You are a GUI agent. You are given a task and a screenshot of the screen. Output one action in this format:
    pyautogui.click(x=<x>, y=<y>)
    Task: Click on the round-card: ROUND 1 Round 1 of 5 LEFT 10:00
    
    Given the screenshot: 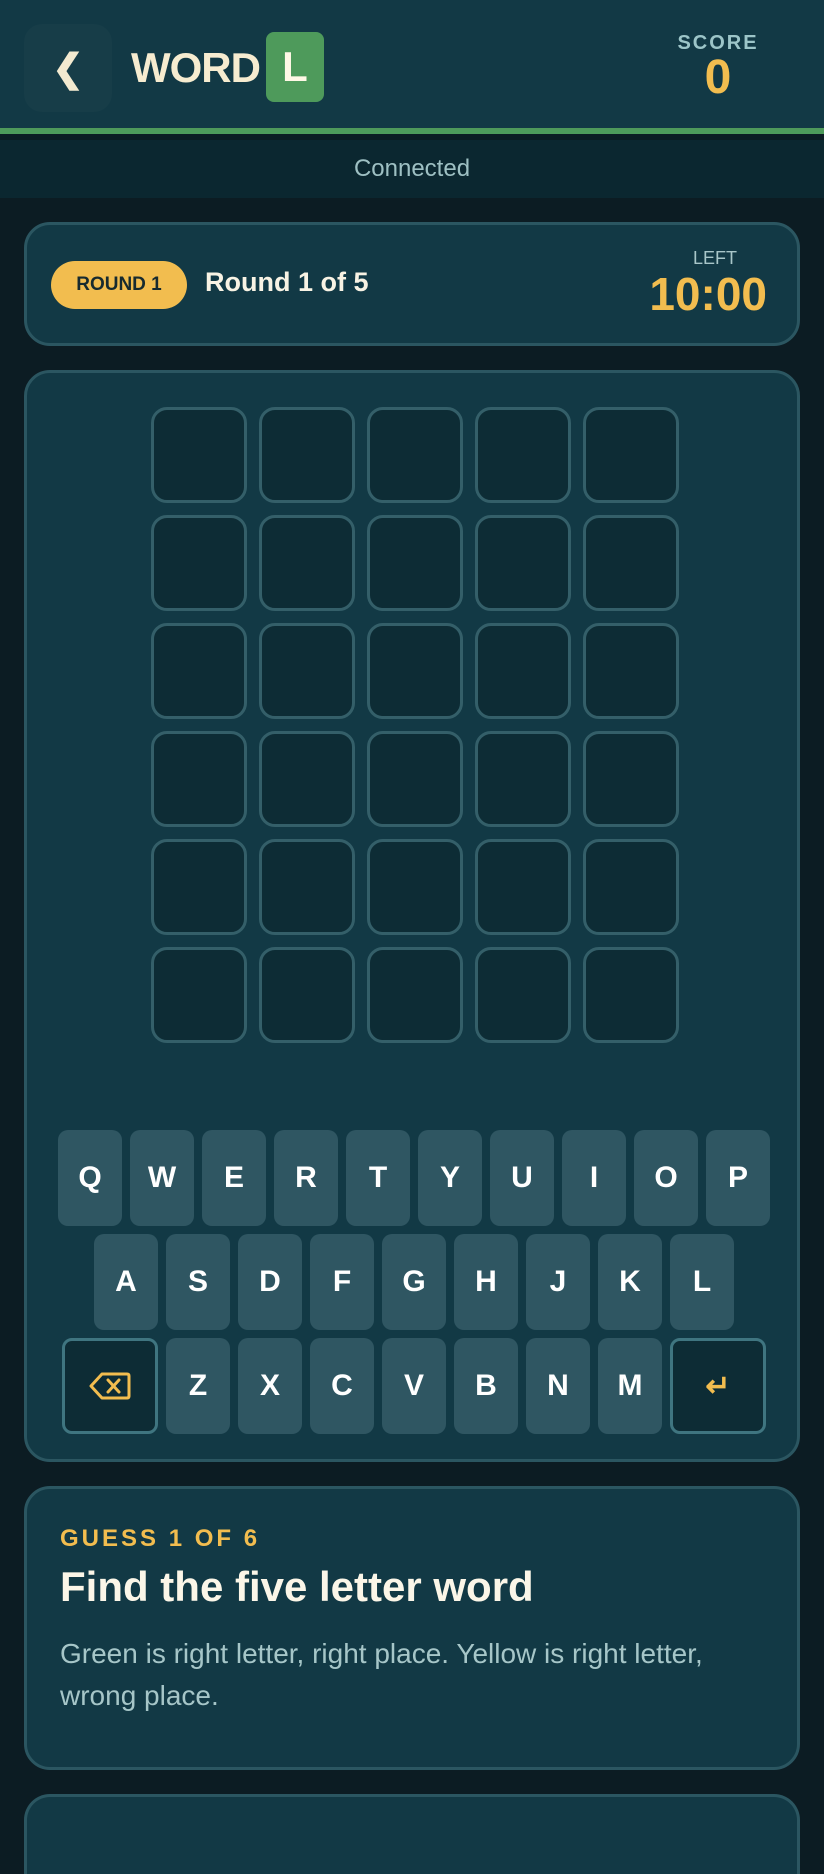 What is the action you would take?
    pyautogui.click(x=412, y=284)
    